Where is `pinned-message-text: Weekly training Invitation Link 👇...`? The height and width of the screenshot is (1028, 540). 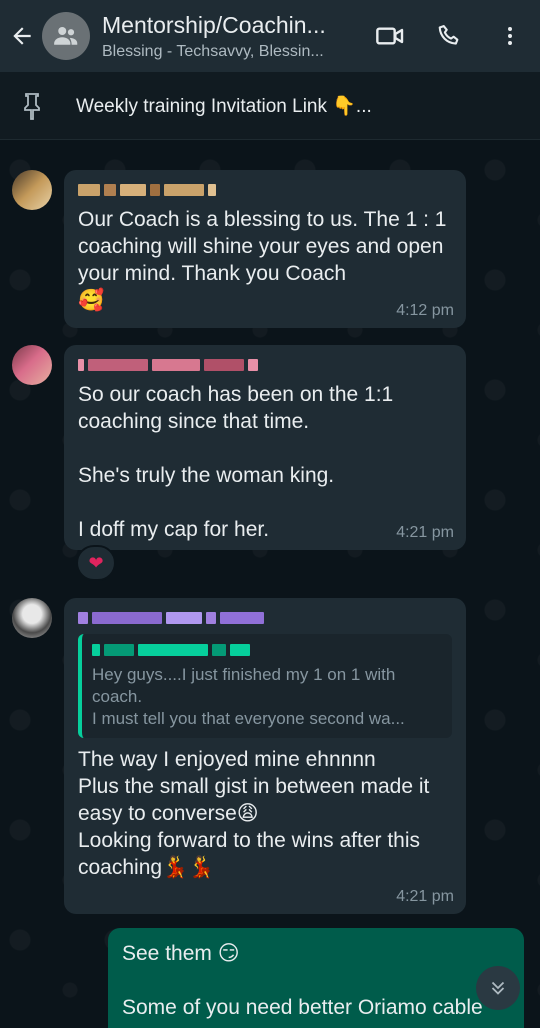 pinned-message-text: Weekly training Invitation Link 👇... is located at coordinates (224, 106).